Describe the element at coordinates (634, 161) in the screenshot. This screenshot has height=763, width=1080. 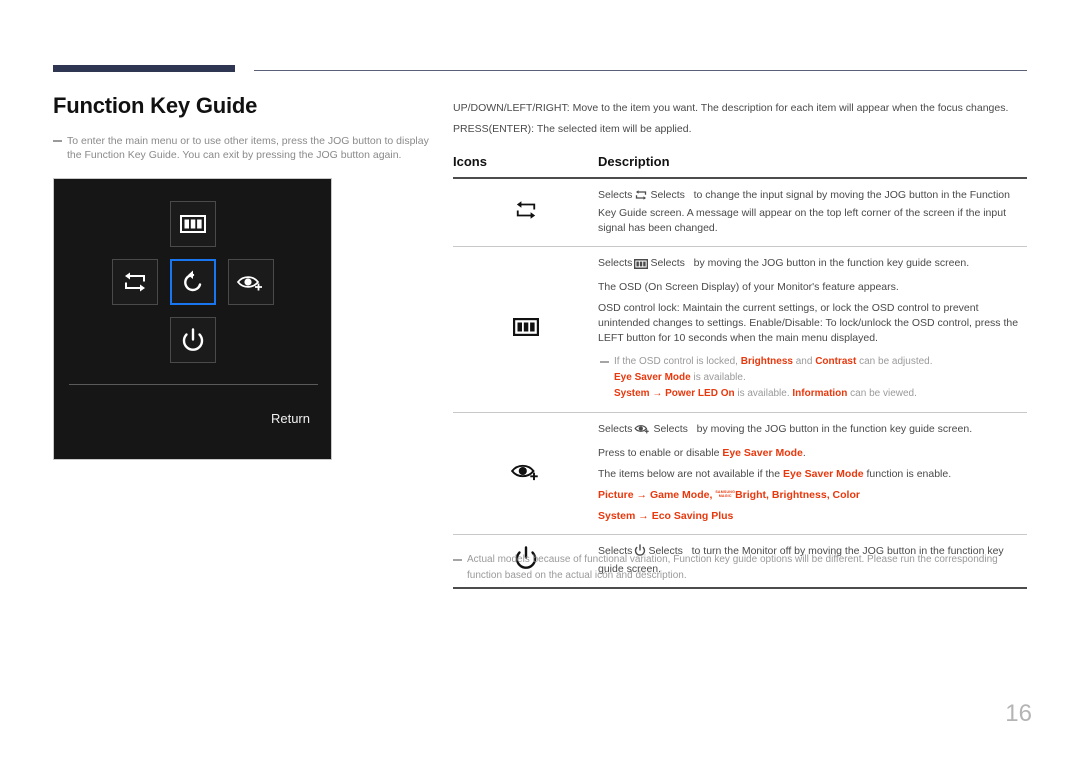
I see `column-header-description: Description` at that location.